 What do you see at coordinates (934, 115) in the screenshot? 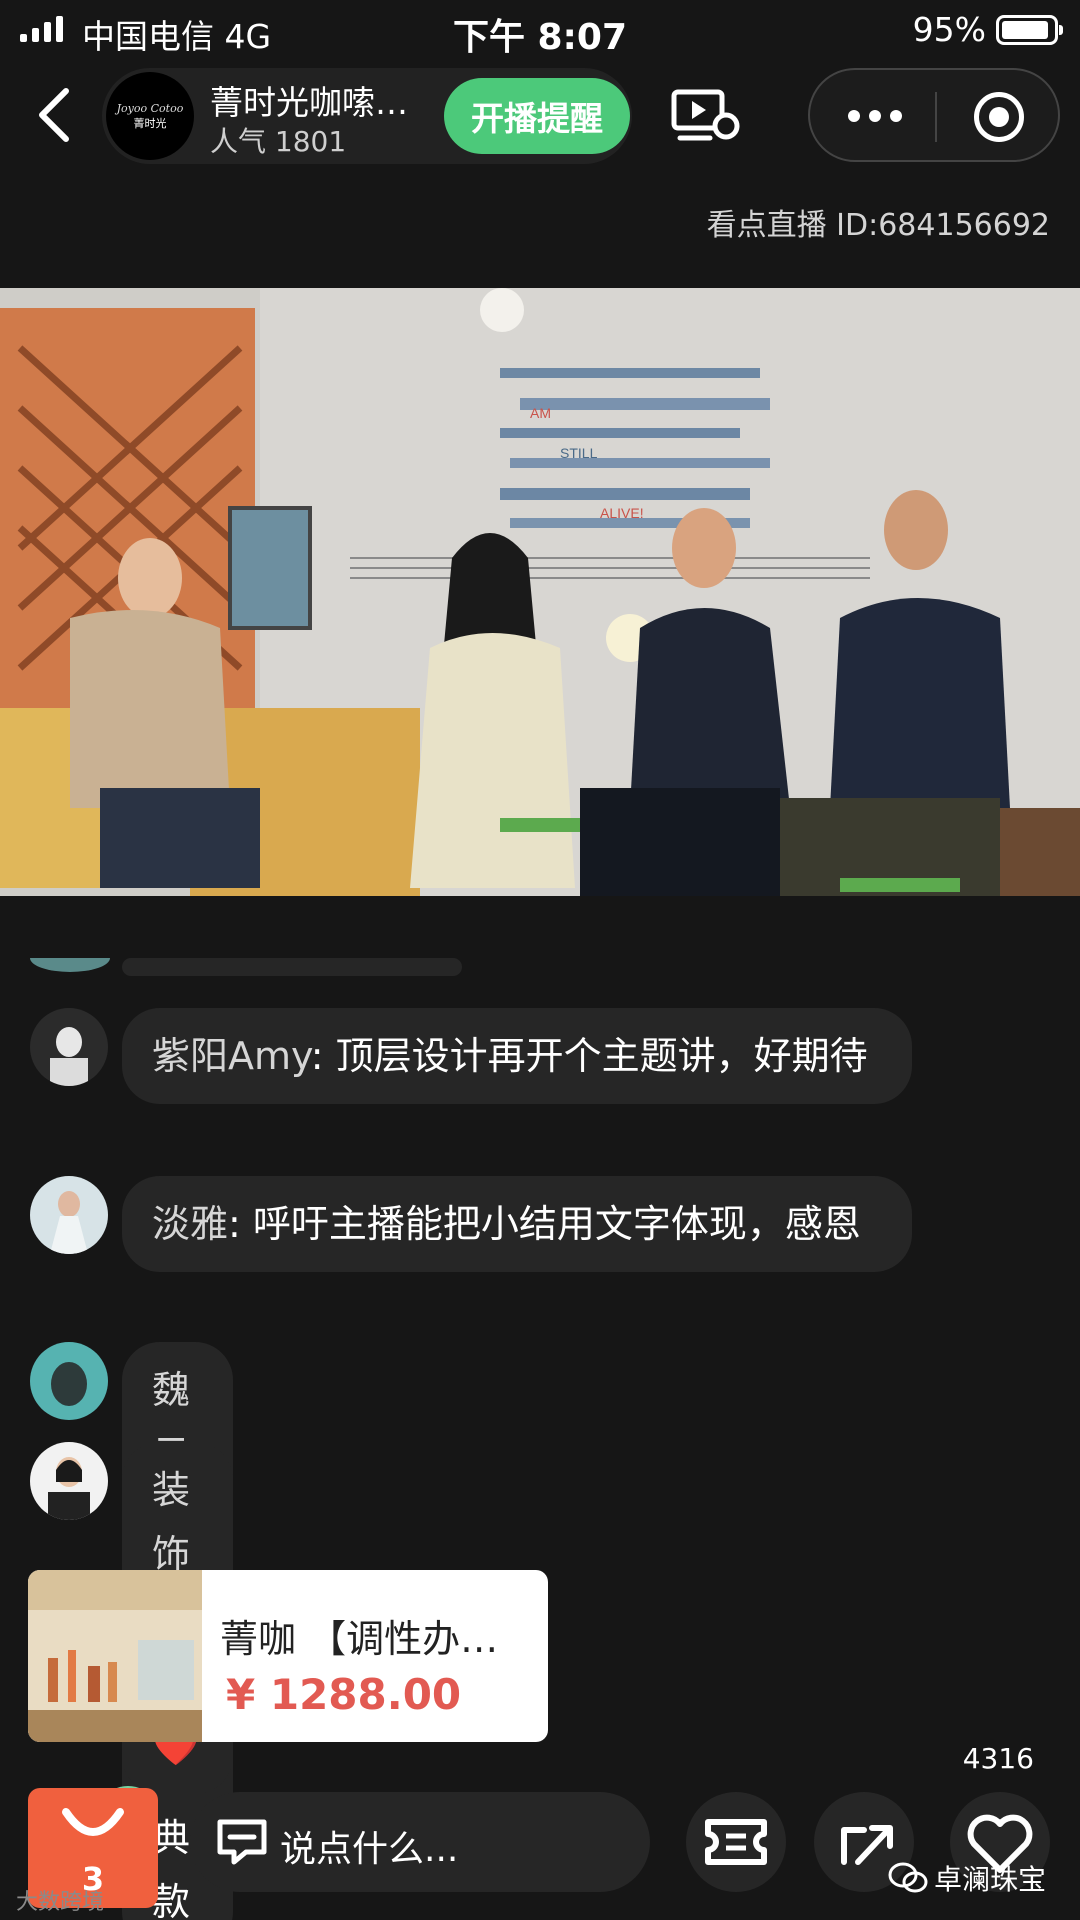
I see `mini-program-capsule` at bounding box center [934, 115].